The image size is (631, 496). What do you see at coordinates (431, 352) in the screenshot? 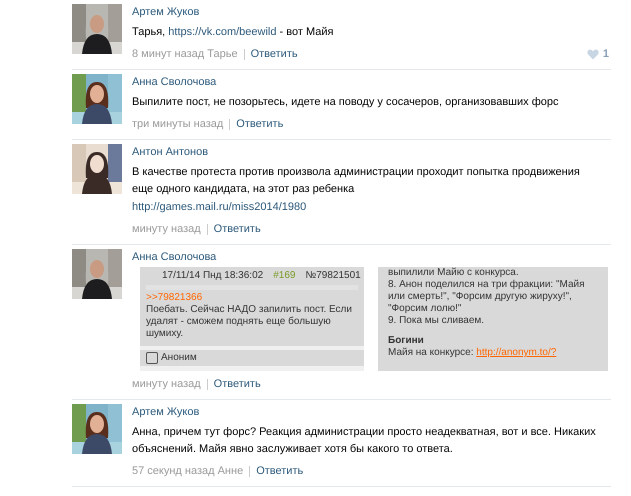
I see `post-text: Майя на конкурсе:` at bounding box center [431, 352].